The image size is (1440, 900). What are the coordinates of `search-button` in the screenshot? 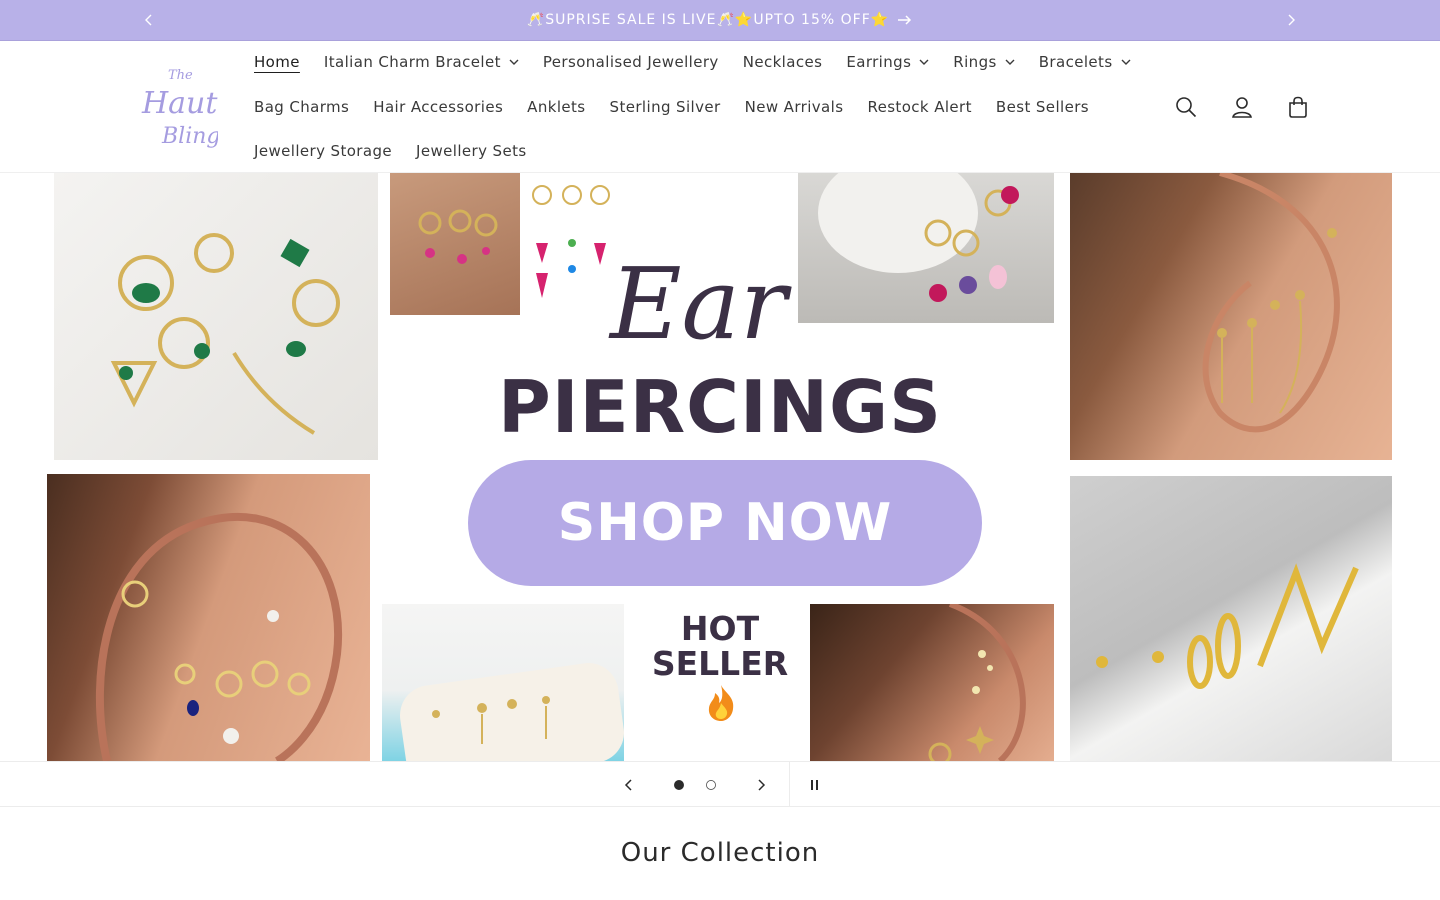 It's located at (1186, 107).